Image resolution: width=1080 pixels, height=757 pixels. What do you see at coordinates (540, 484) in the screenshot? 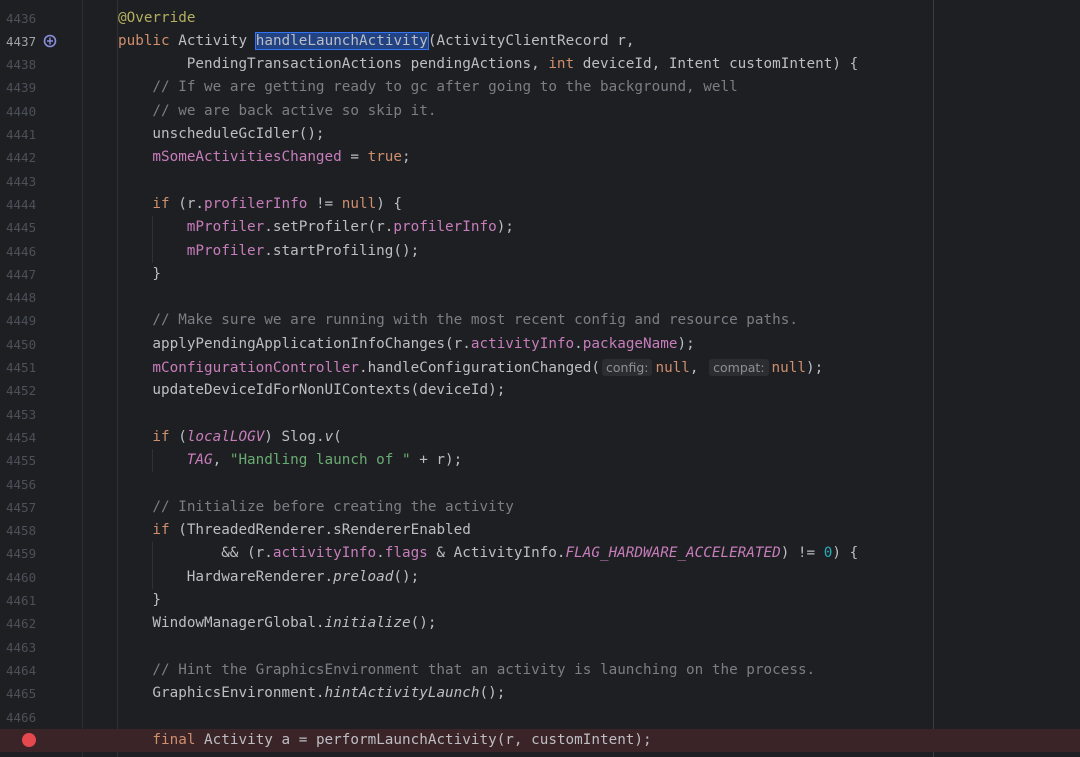
I see `code-line: 4456` at bounding box center [540, 484].